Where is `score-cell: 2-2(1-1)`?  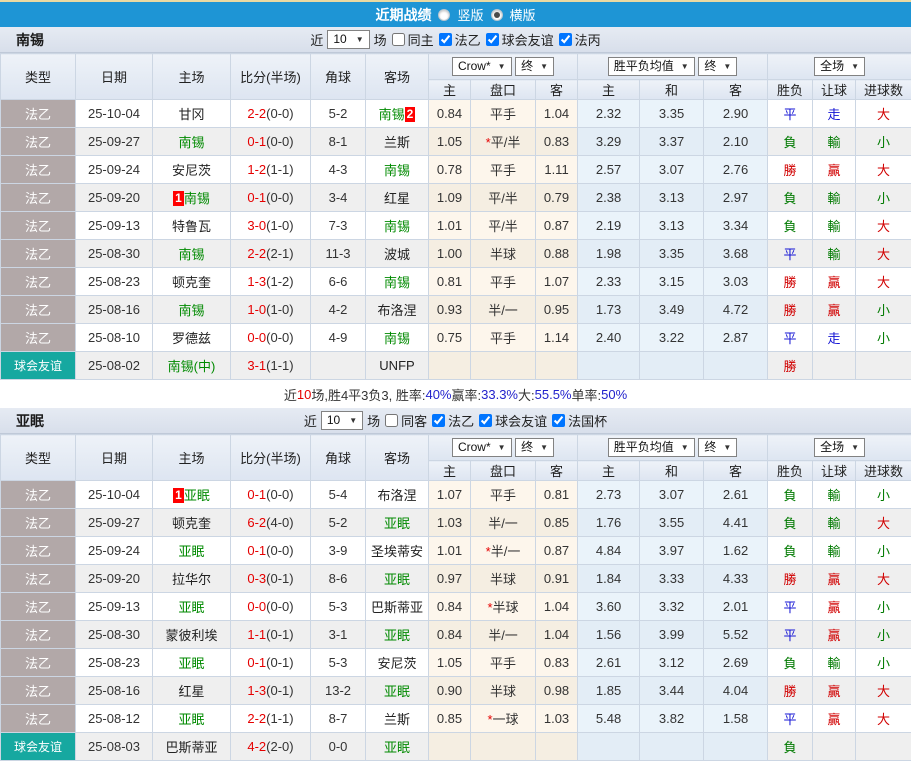
score-cell: 2-2(1-1) is located at coordinates (271, 719).